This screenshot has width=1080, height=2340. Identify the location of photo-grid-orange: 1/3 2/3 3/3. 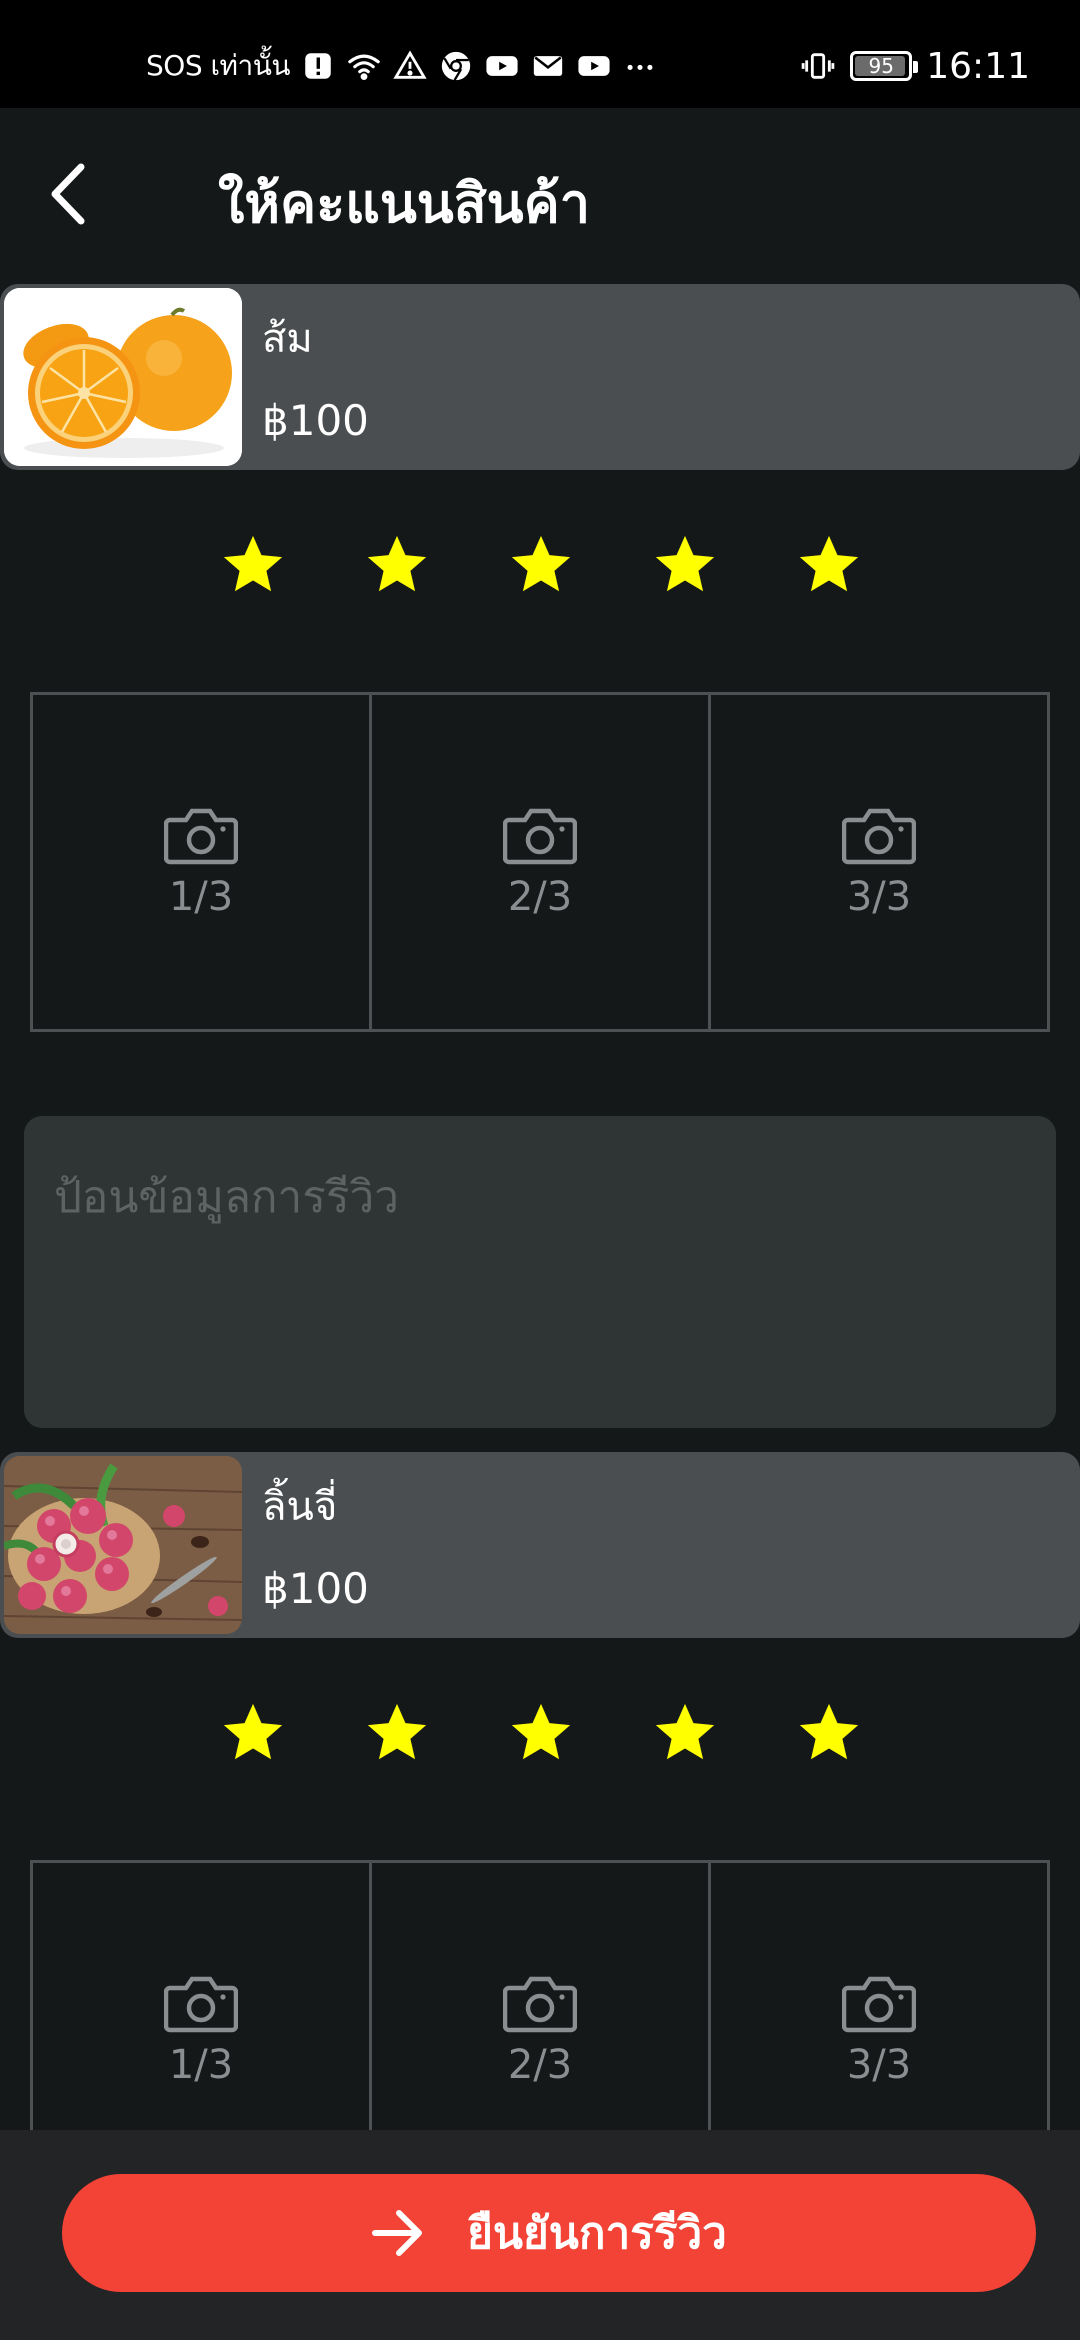
(540, 862).